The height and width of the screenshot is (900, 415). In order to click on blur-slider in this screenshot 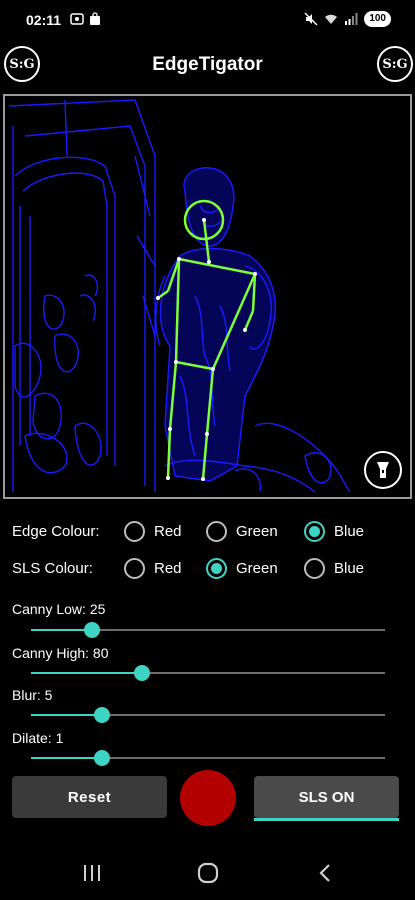, I will do `click(208, 715)`.